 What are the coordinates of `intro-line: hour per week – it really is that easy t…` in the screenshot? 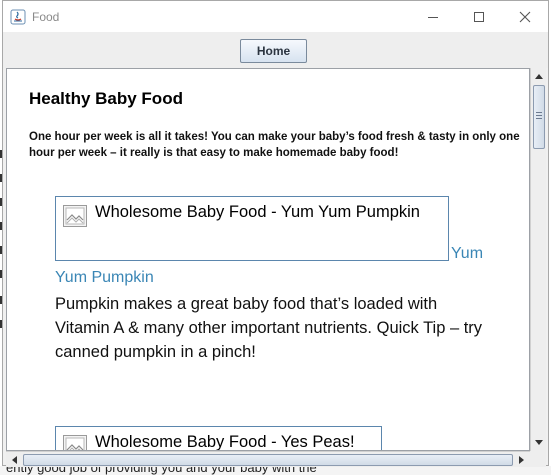 It's located at (214, 153).